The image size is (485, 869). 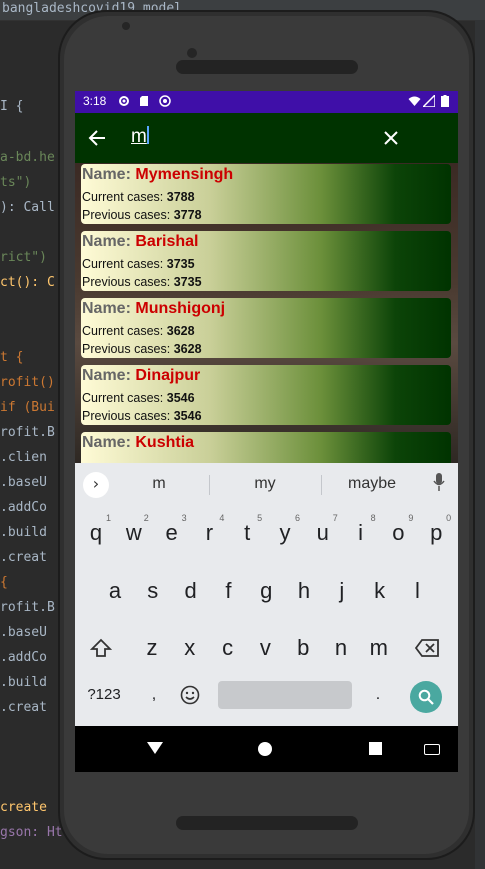 I want to click on code-line: I {, so click(x=12, y=106).